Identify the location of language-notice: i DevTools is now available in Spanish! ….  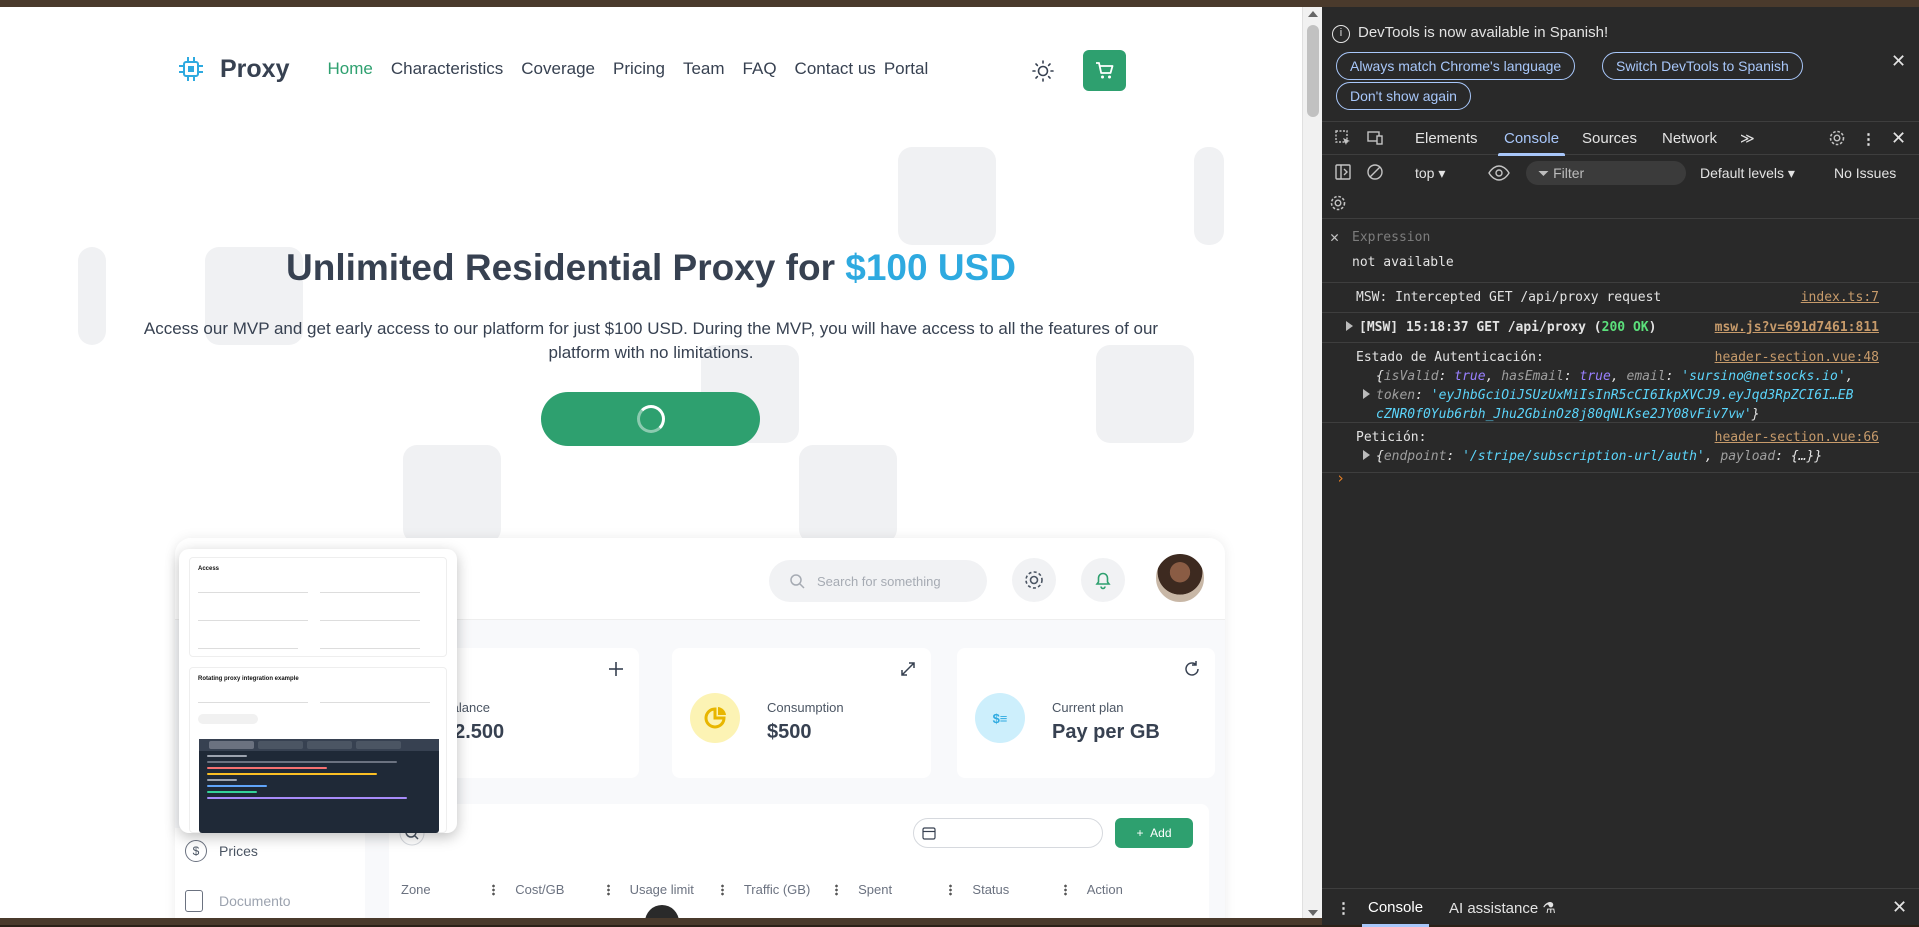
(1620, 62).